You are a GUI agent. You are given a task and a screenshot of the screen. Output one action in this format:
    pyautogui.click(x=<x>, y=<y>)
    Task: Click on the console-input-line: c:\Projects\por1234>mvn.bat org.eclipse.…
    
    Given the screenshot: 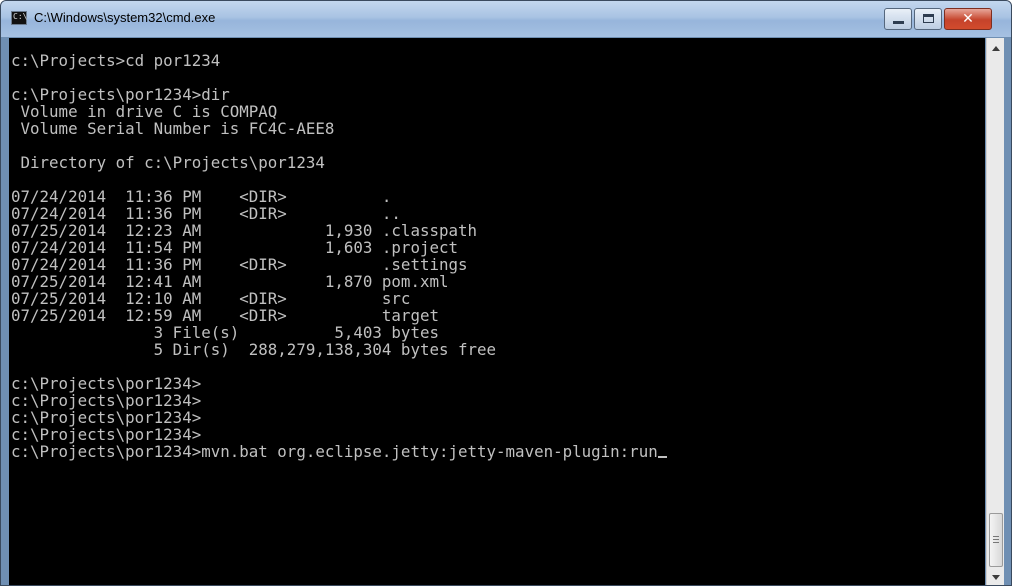 What is the action you would take?
    pyautogui.click(x=339, y=451)
    